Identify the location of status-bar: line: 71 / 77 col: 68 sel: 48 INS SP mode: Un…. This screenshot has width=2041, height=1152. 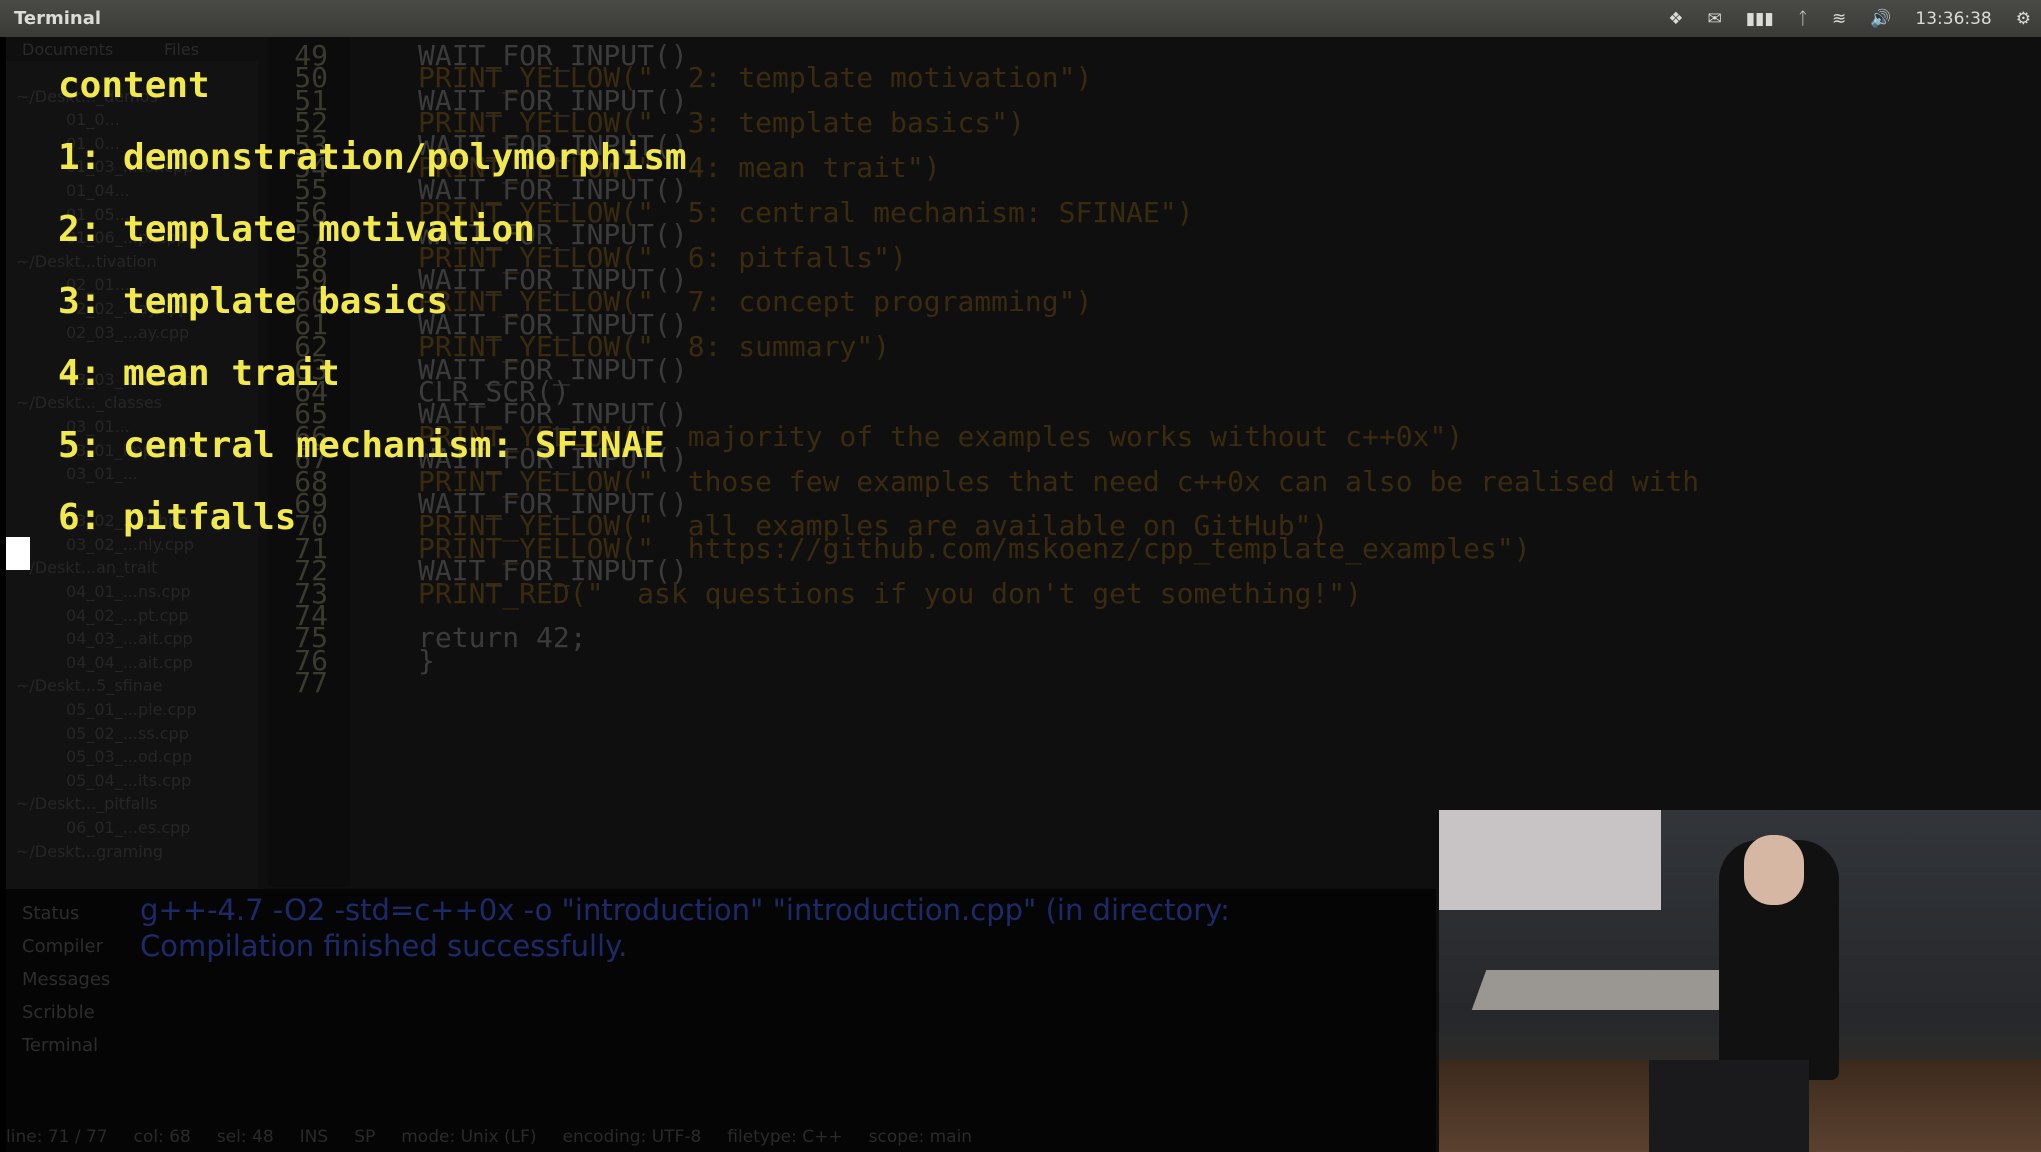
(721, 1139).